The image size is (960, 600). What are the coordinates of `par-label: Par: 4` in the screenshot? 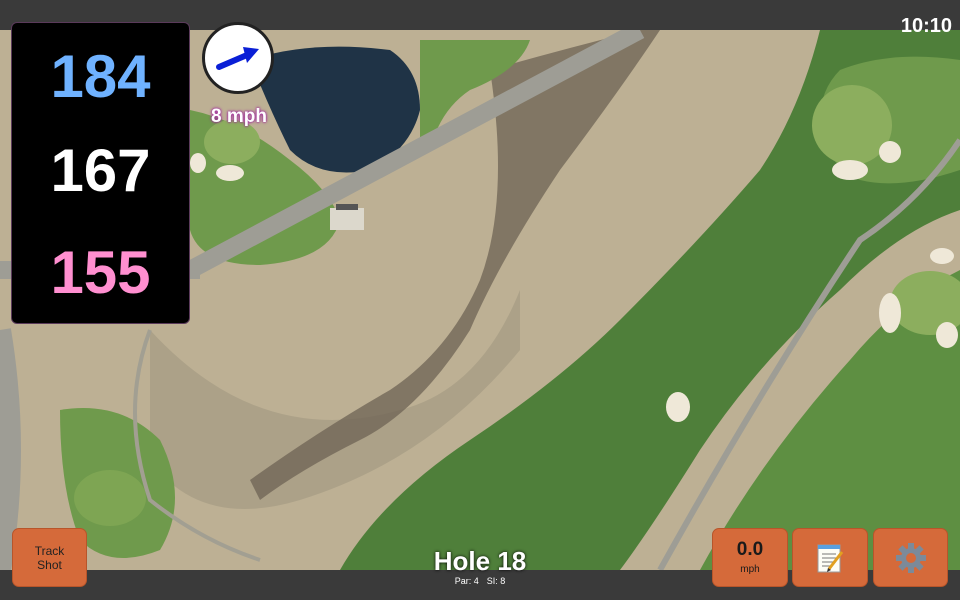 It's located at (466, 581).